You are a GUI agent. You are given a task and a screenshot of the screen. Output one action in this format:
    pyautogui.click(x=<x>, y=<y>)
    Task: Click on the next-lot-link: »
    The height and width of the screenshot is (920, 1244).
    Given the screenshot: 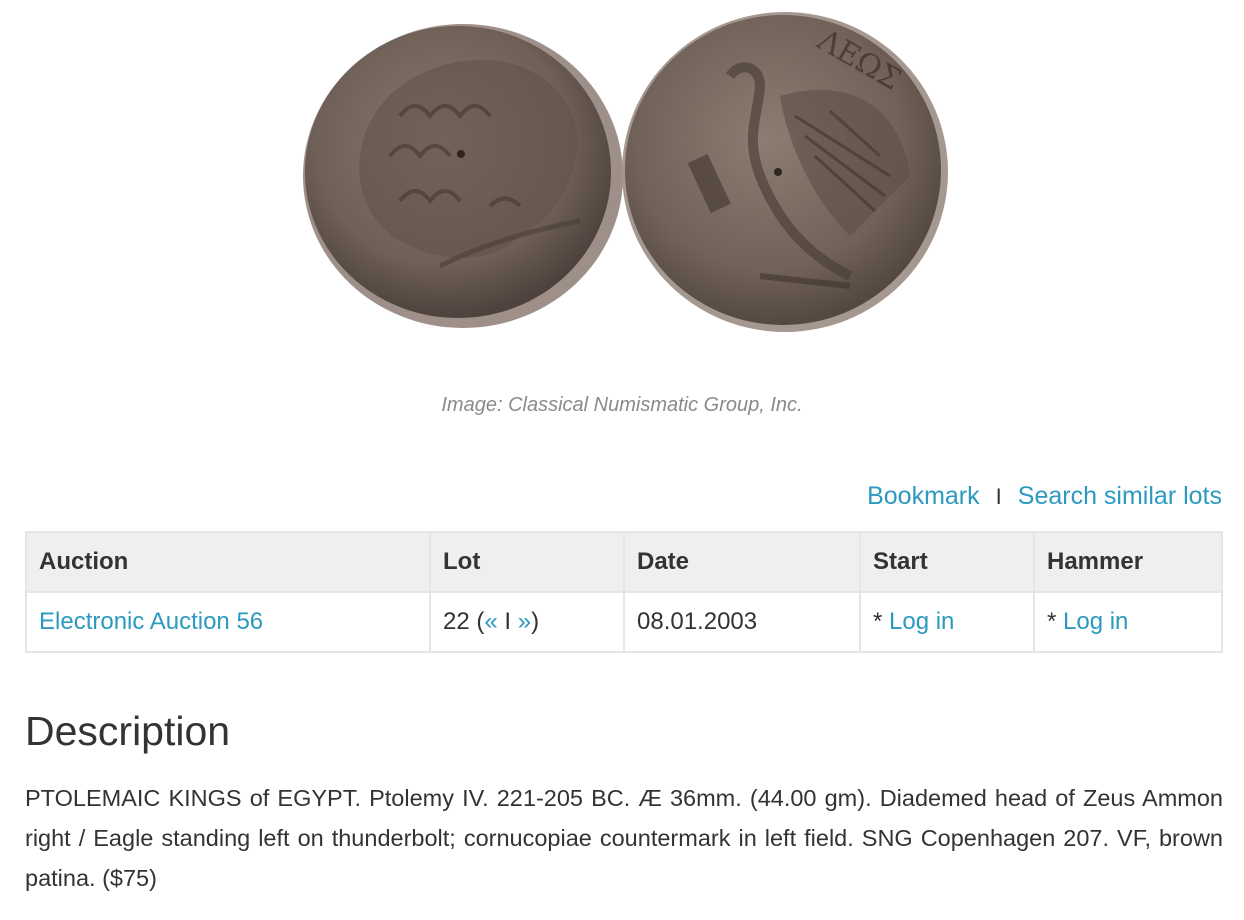 What is the action you would take?
    pyautogui.click(x=524, y=621)
    